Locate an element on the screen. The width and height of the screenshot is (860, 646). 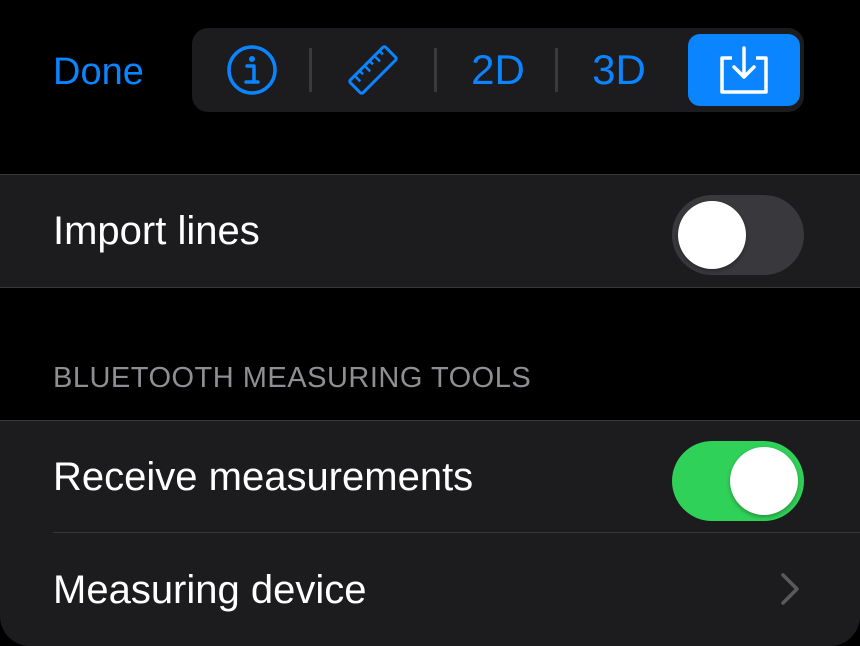
view-3d-segment: 3D is located at coordinates (619, 70).